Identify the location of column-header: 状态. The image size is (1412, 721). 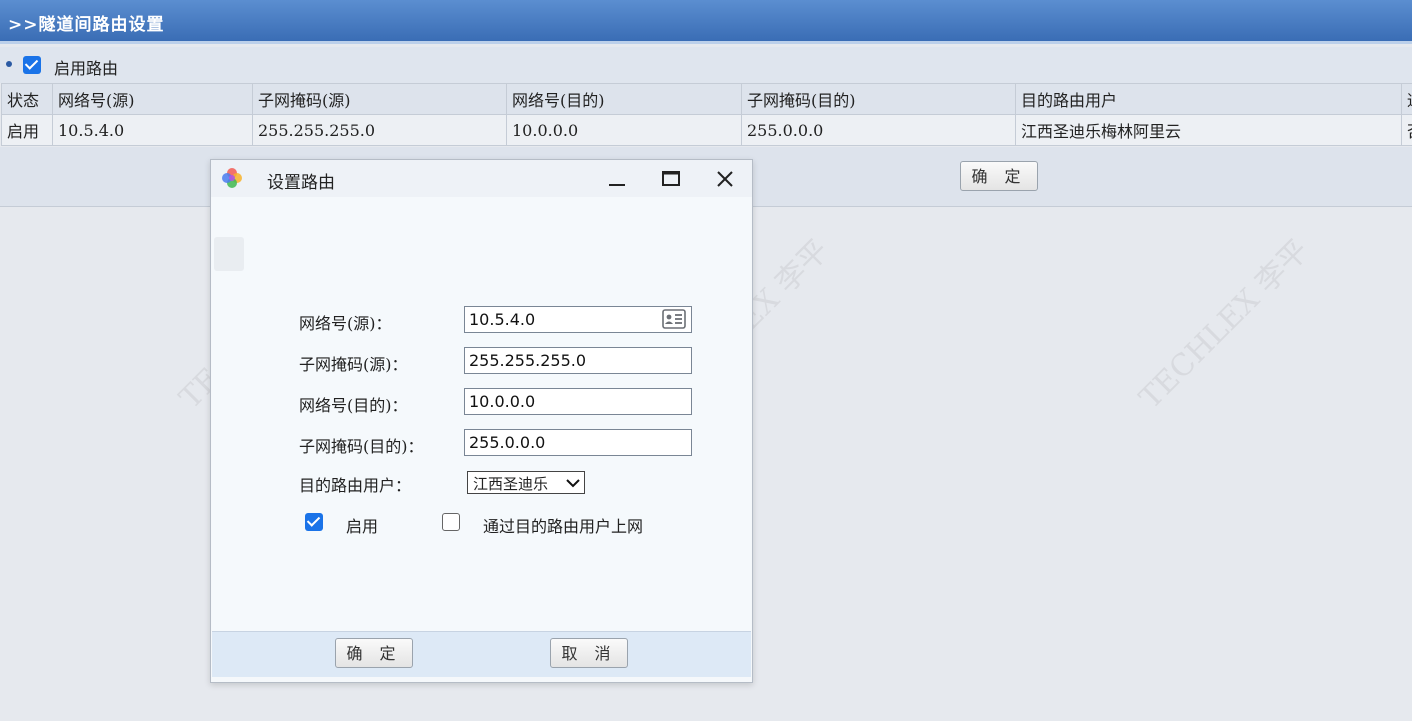
(27, 99).